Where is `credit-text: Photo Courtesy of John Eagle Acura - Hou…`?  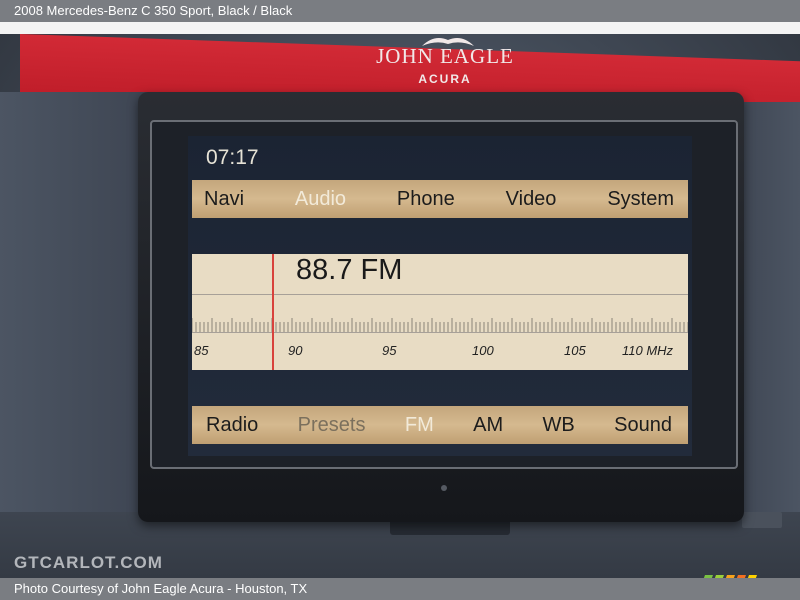 credit-text: Photo Courtesy of John Eagle Acura - Hou… is located at coordinates (161, 588).